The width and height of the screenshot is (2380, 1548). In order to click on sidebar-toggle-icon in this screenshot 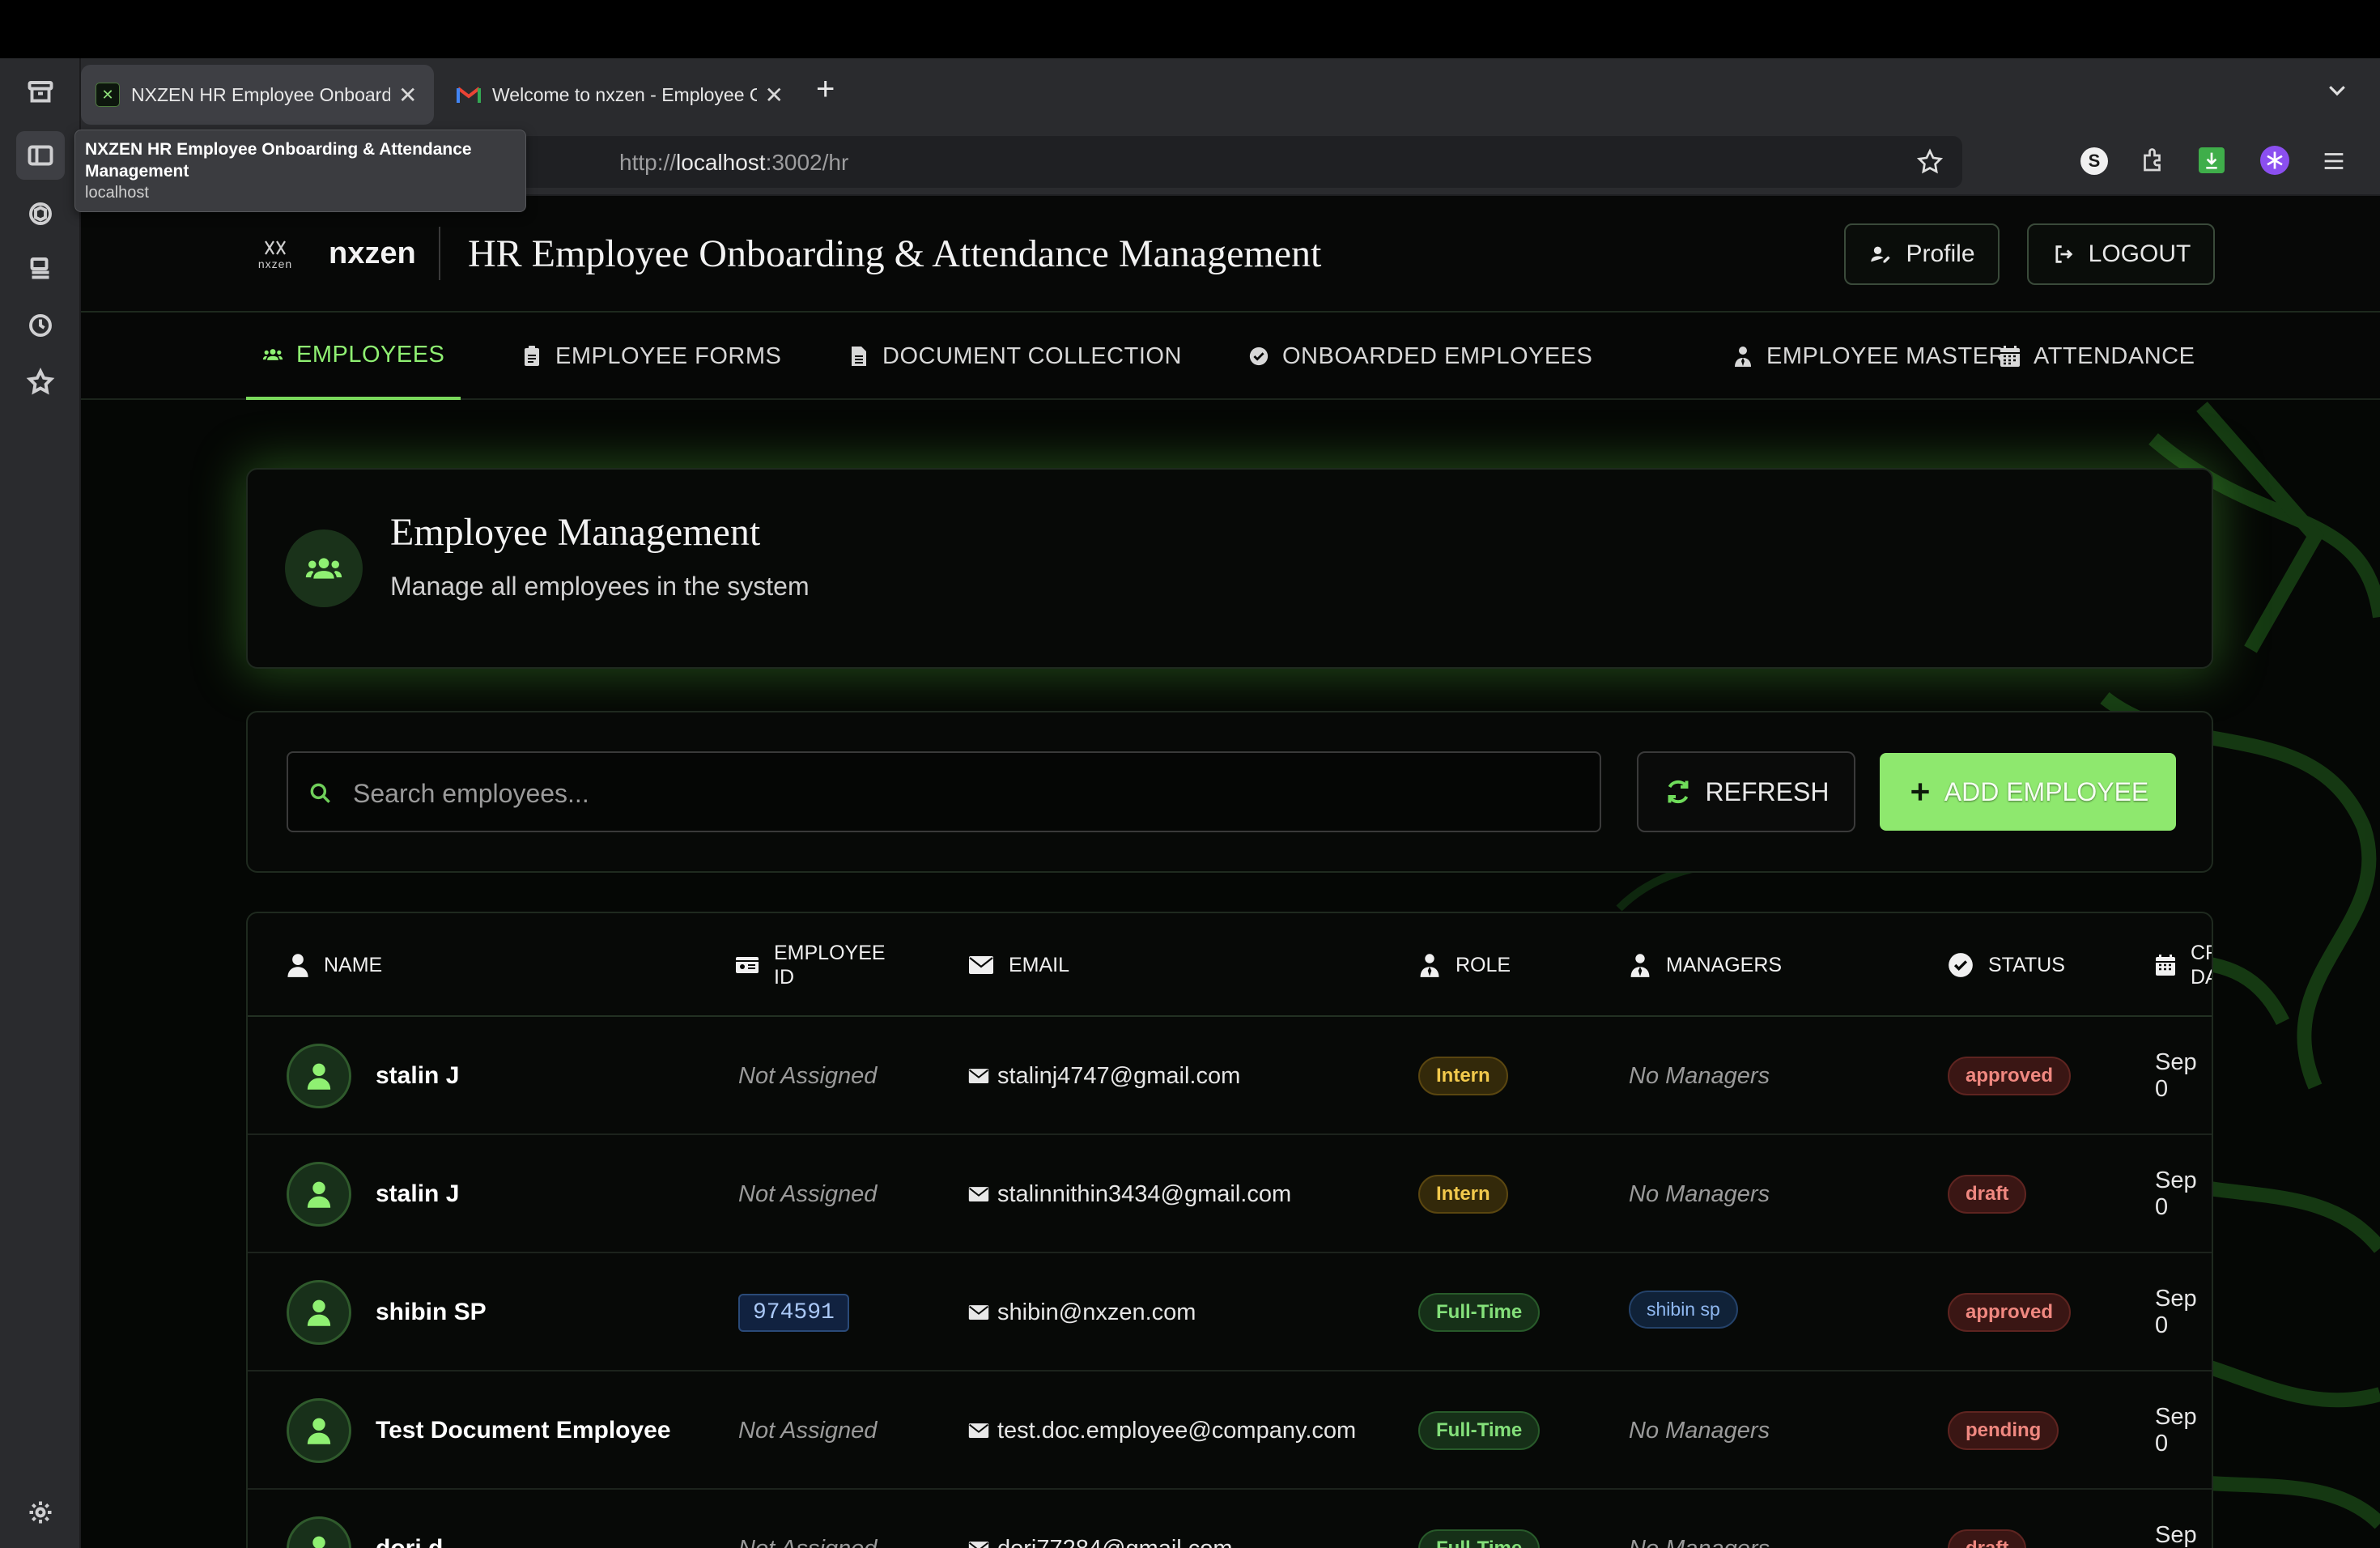, I will do `click(40, 156)`.